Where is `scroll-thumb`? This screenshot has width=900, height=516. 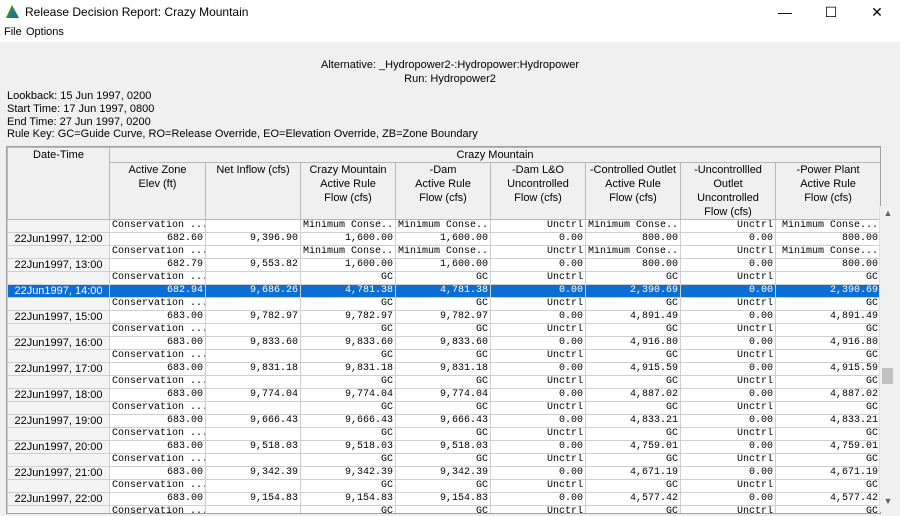
scroll-thumb is located at coordinates (887, 376).